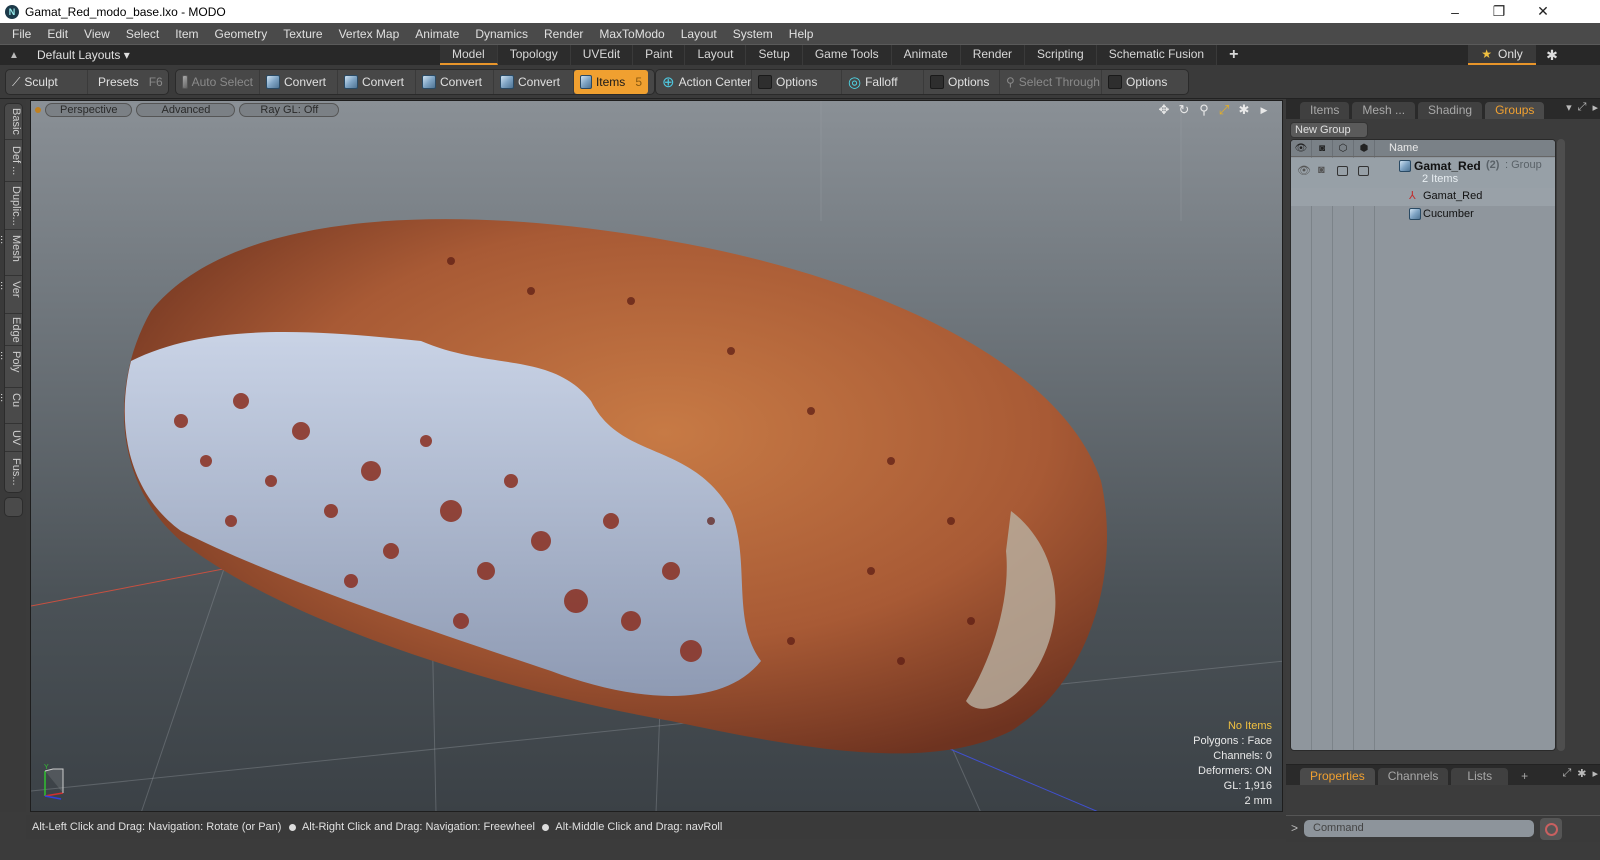  I want to click on tab-topology: Topology, so click(534, 55).